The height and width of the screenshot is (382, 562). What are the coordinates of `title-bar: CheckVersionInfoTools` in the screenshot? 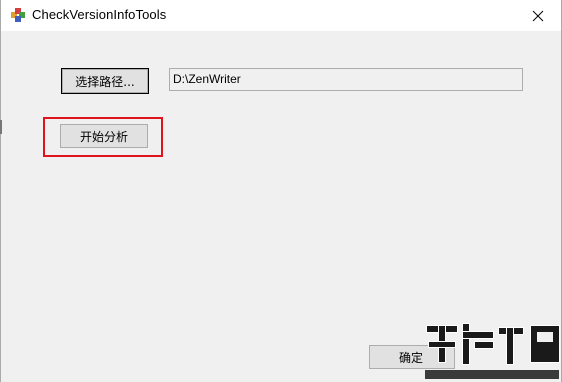 It's located at (281, 15).